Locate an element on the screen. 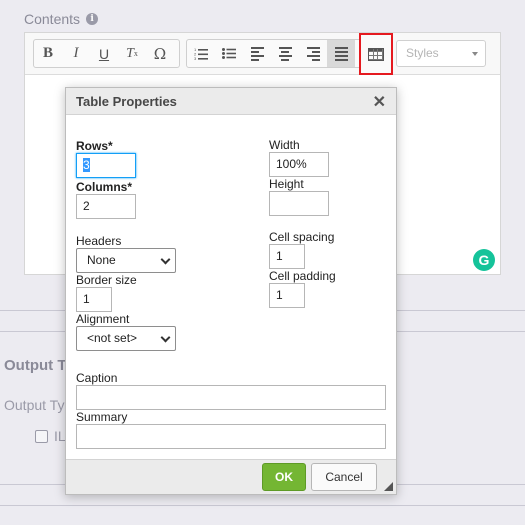  justify-icon is located at coordinates (341, 53).